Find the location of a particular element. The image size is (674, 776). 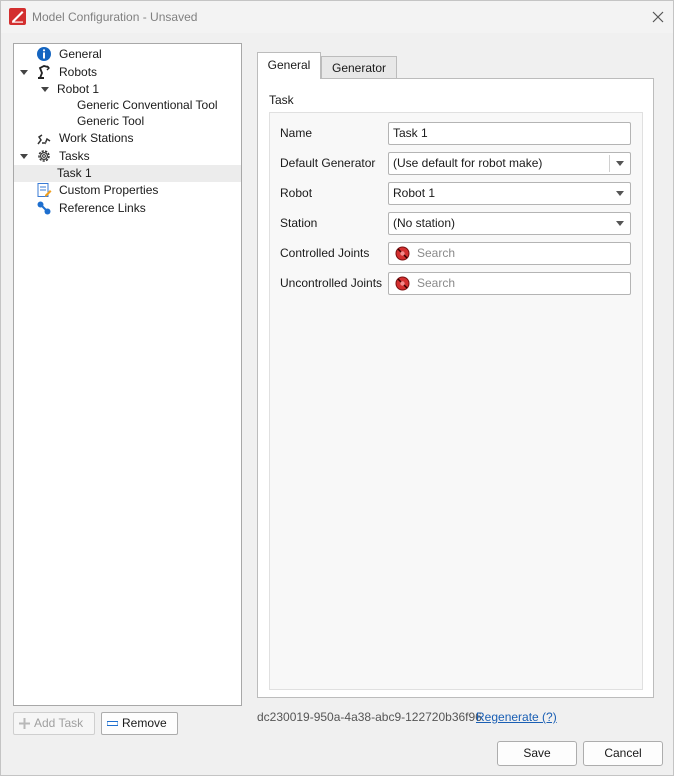

add-task-label: Add Task is located at coordinates (59, 723).